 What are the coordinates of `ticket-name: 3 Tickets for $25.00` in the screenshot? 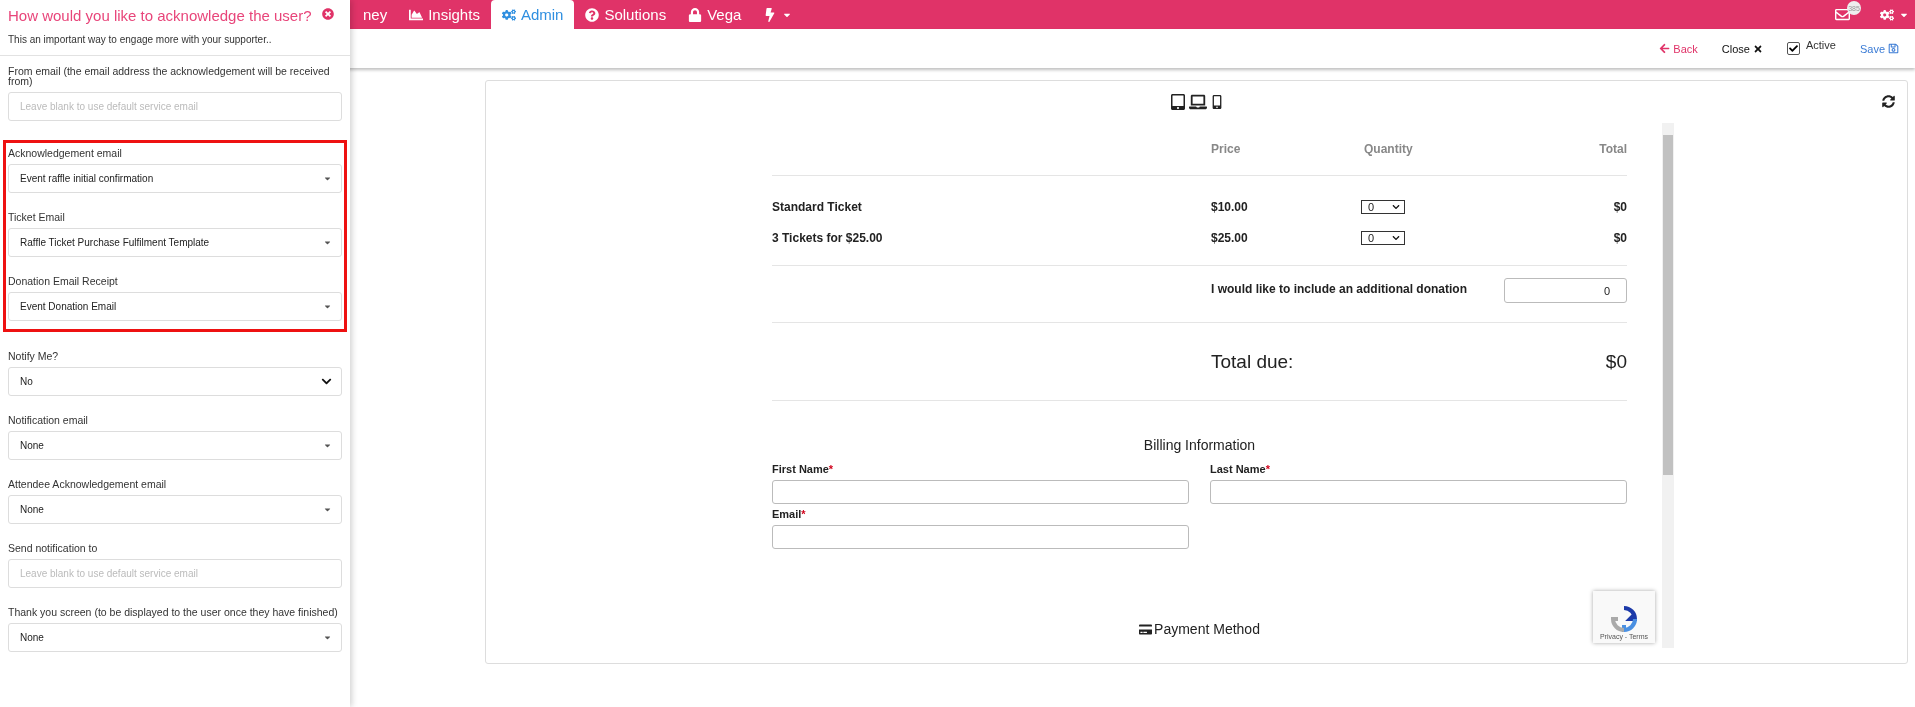 It's located at (828, 238).